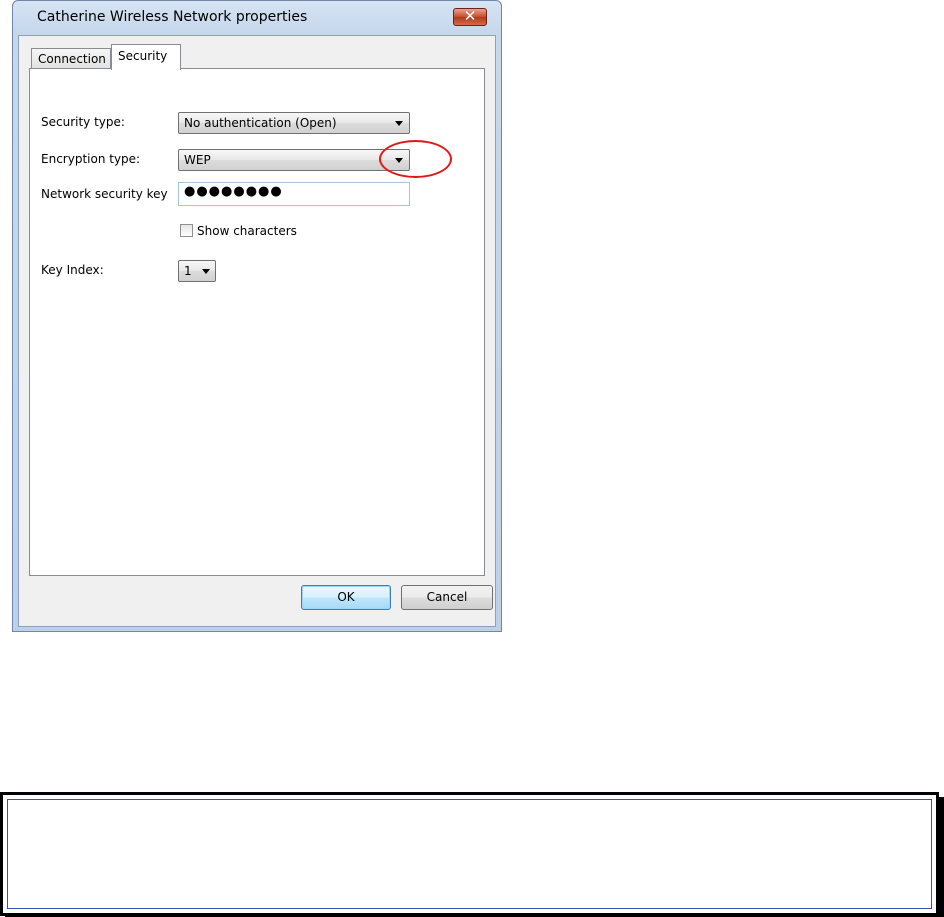  Describe the element at coordinates (197, 160) in the screenshot. I see `encryption-type-value: WEP` at that location.